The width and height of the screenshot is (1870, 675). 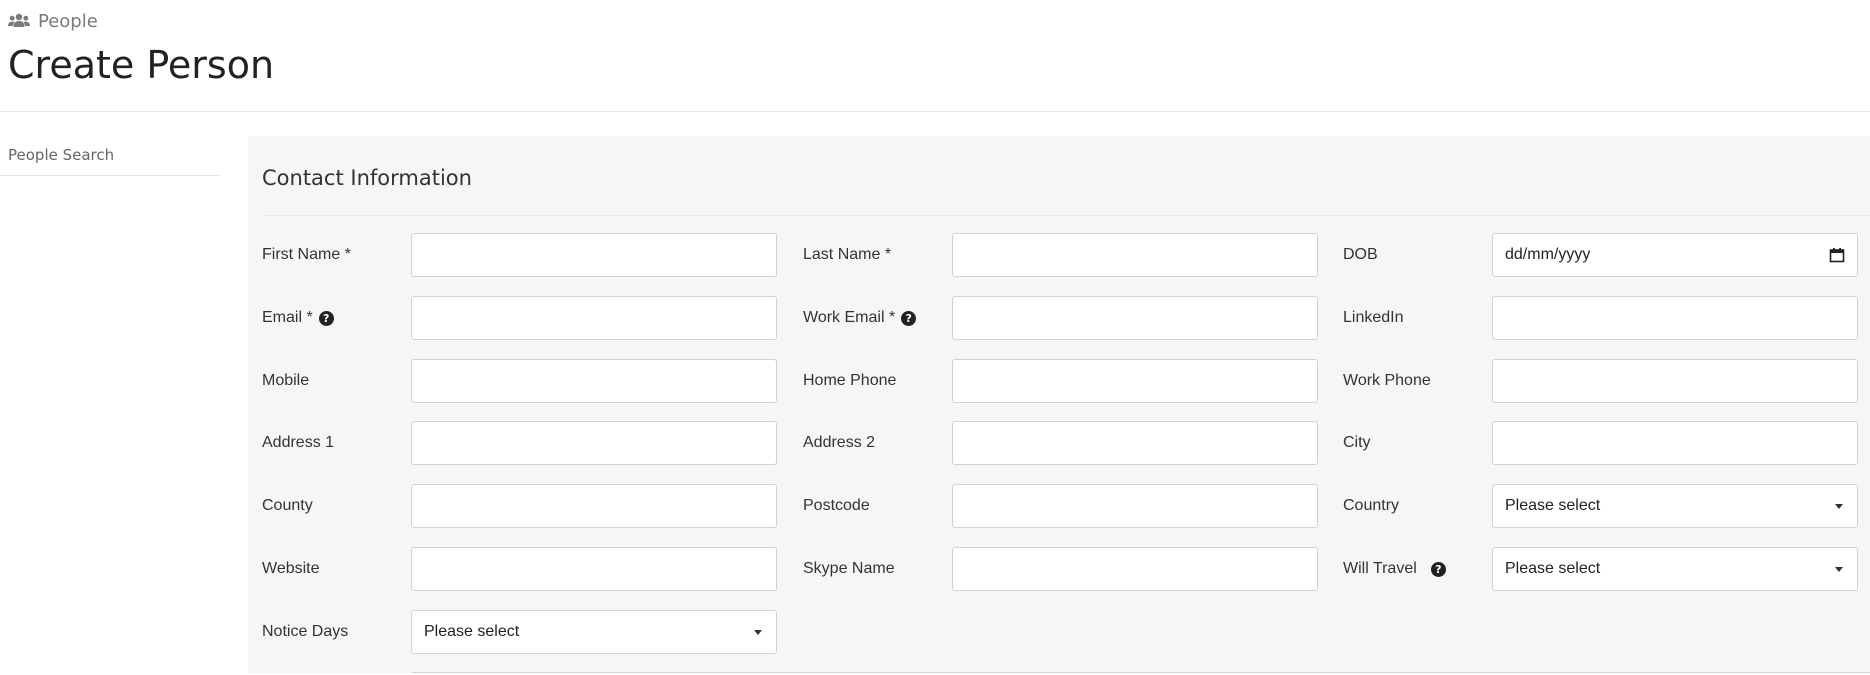 I want to click on website-label: Website, so click(x=291, y=569).